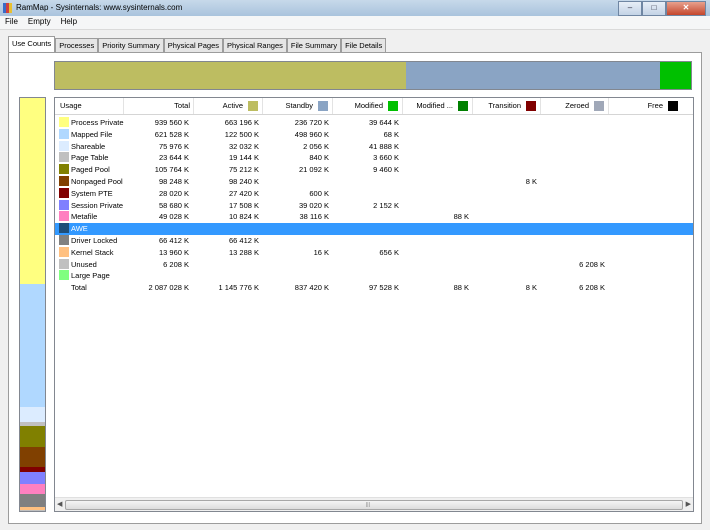  What do you see at coordinates (243, 193) in the screenshot?
I see `value-cell: 27 420 K` at bounding box center [243, 193].